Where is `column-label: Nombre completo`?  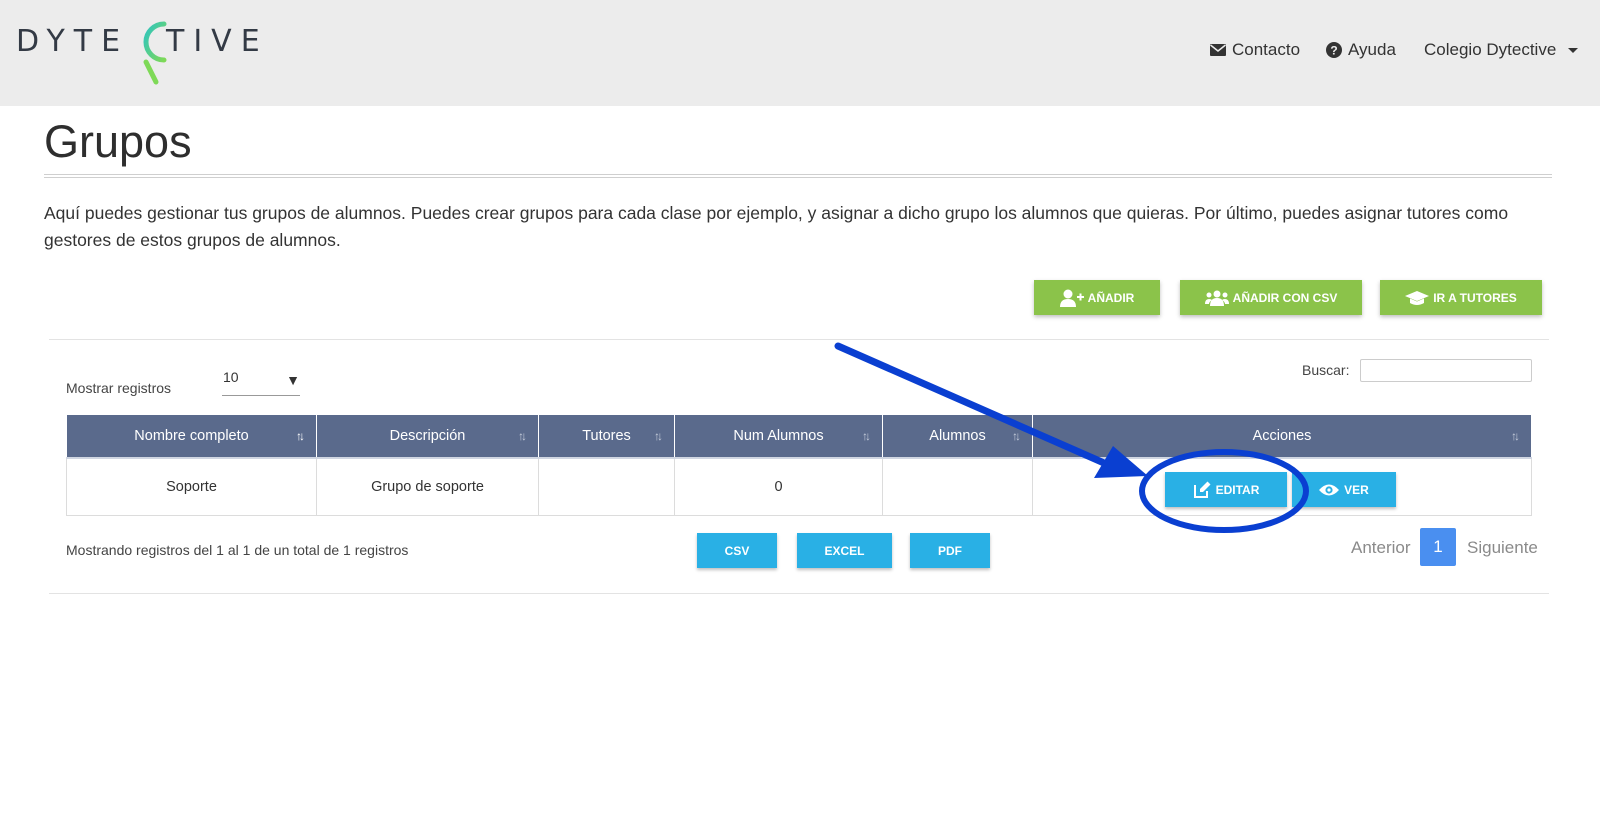 column-label: Nombre completo is located at coordinates (191, 435).